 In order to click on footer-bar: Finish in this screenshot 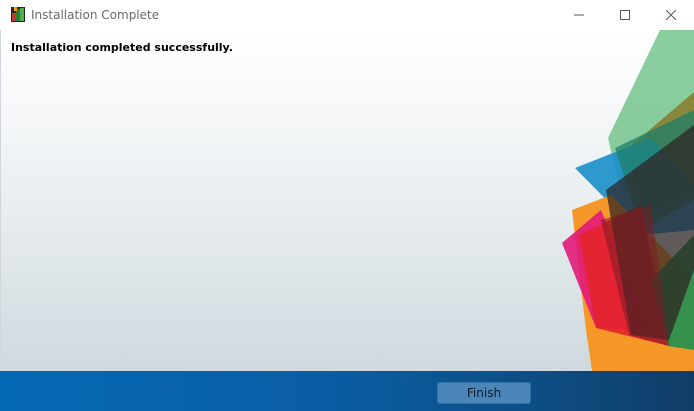, I will do `click(347, 391)`.